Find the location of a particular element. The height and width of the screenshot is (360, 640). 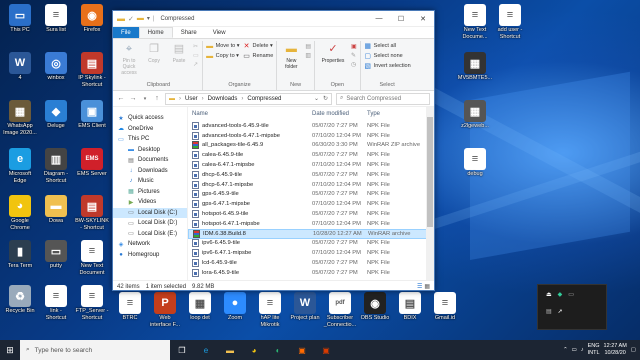

history-icon: ◷ is located at coordinates (354, 64).